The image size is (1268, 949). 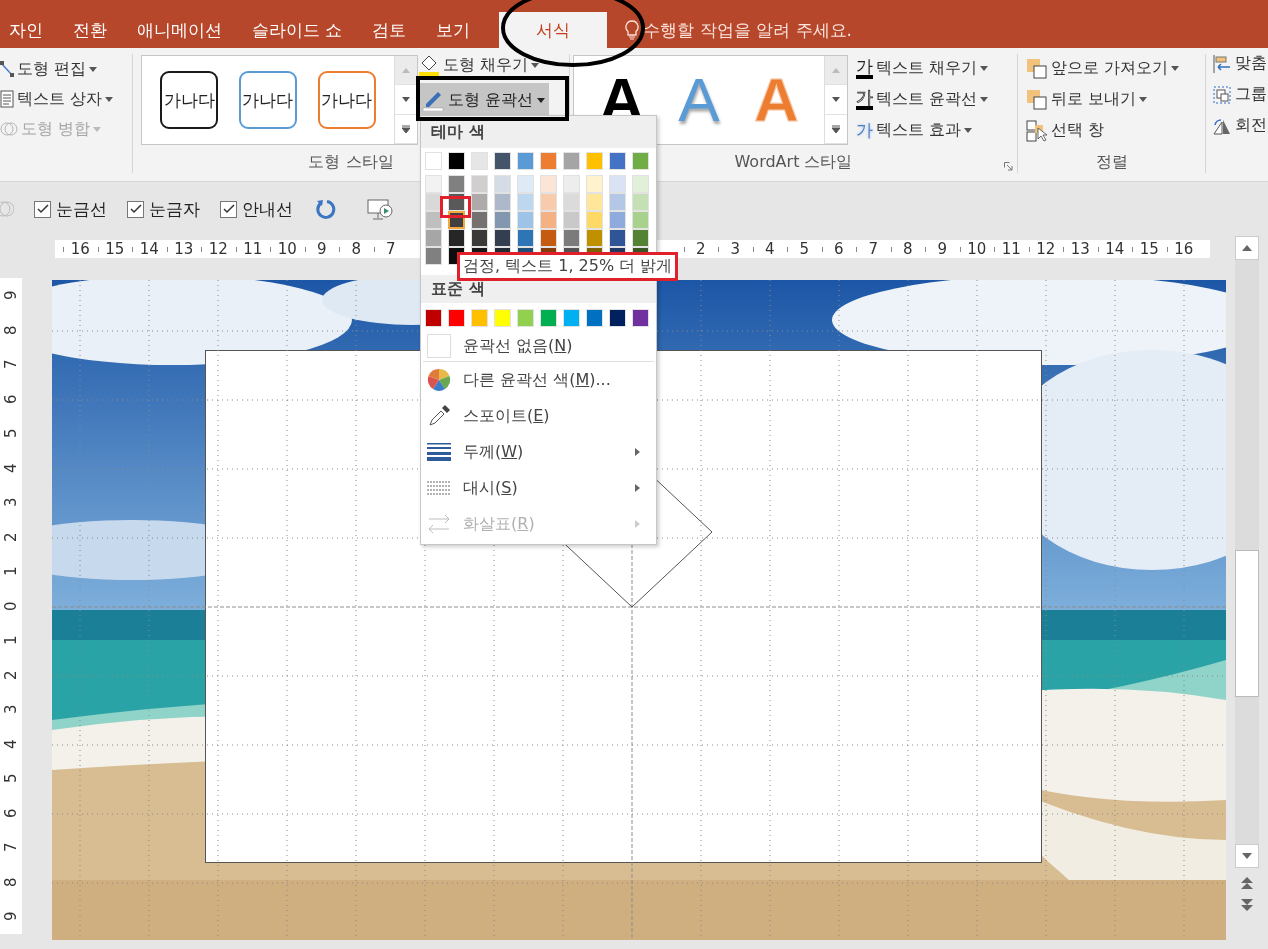 What do you see at coordinates (1240, 94) in the screenshot?
I see `arrange-button: 그룹` at bounding box center [1240, 94].